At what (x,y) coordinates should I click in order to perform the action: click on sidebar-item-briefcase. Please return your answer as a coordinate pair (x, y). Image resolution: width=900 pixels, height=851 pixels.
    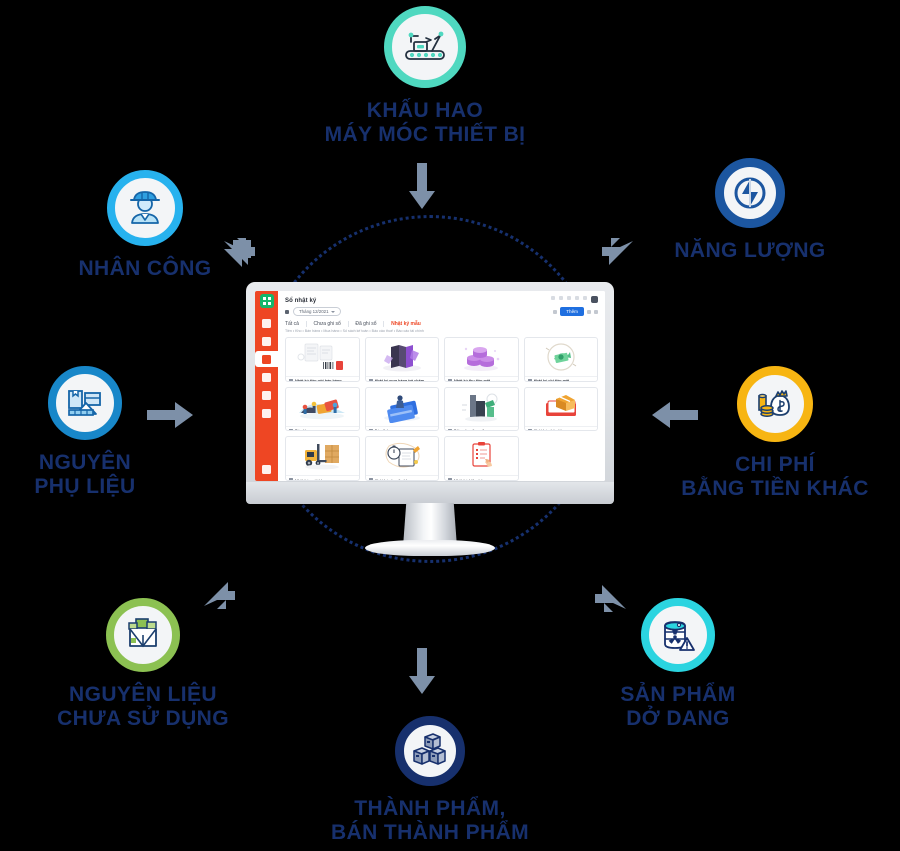
    Looking at the image, I should click on (266, 413).